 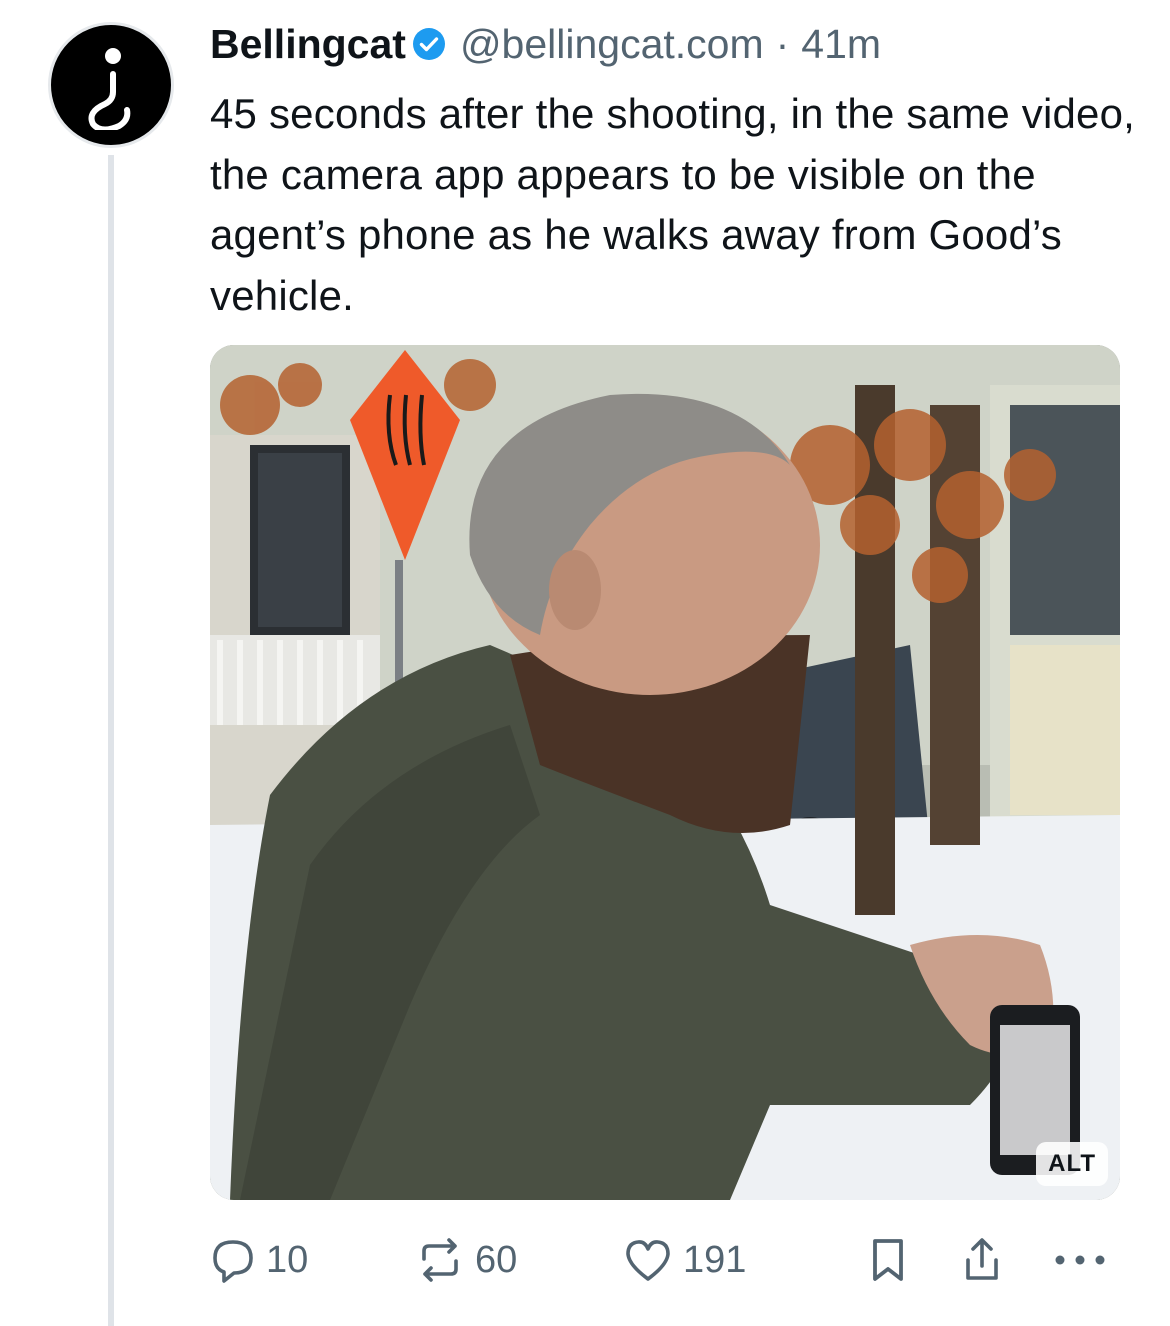 I want to click on author-handle: @bellingcat.com, so click(x=612, y=44).